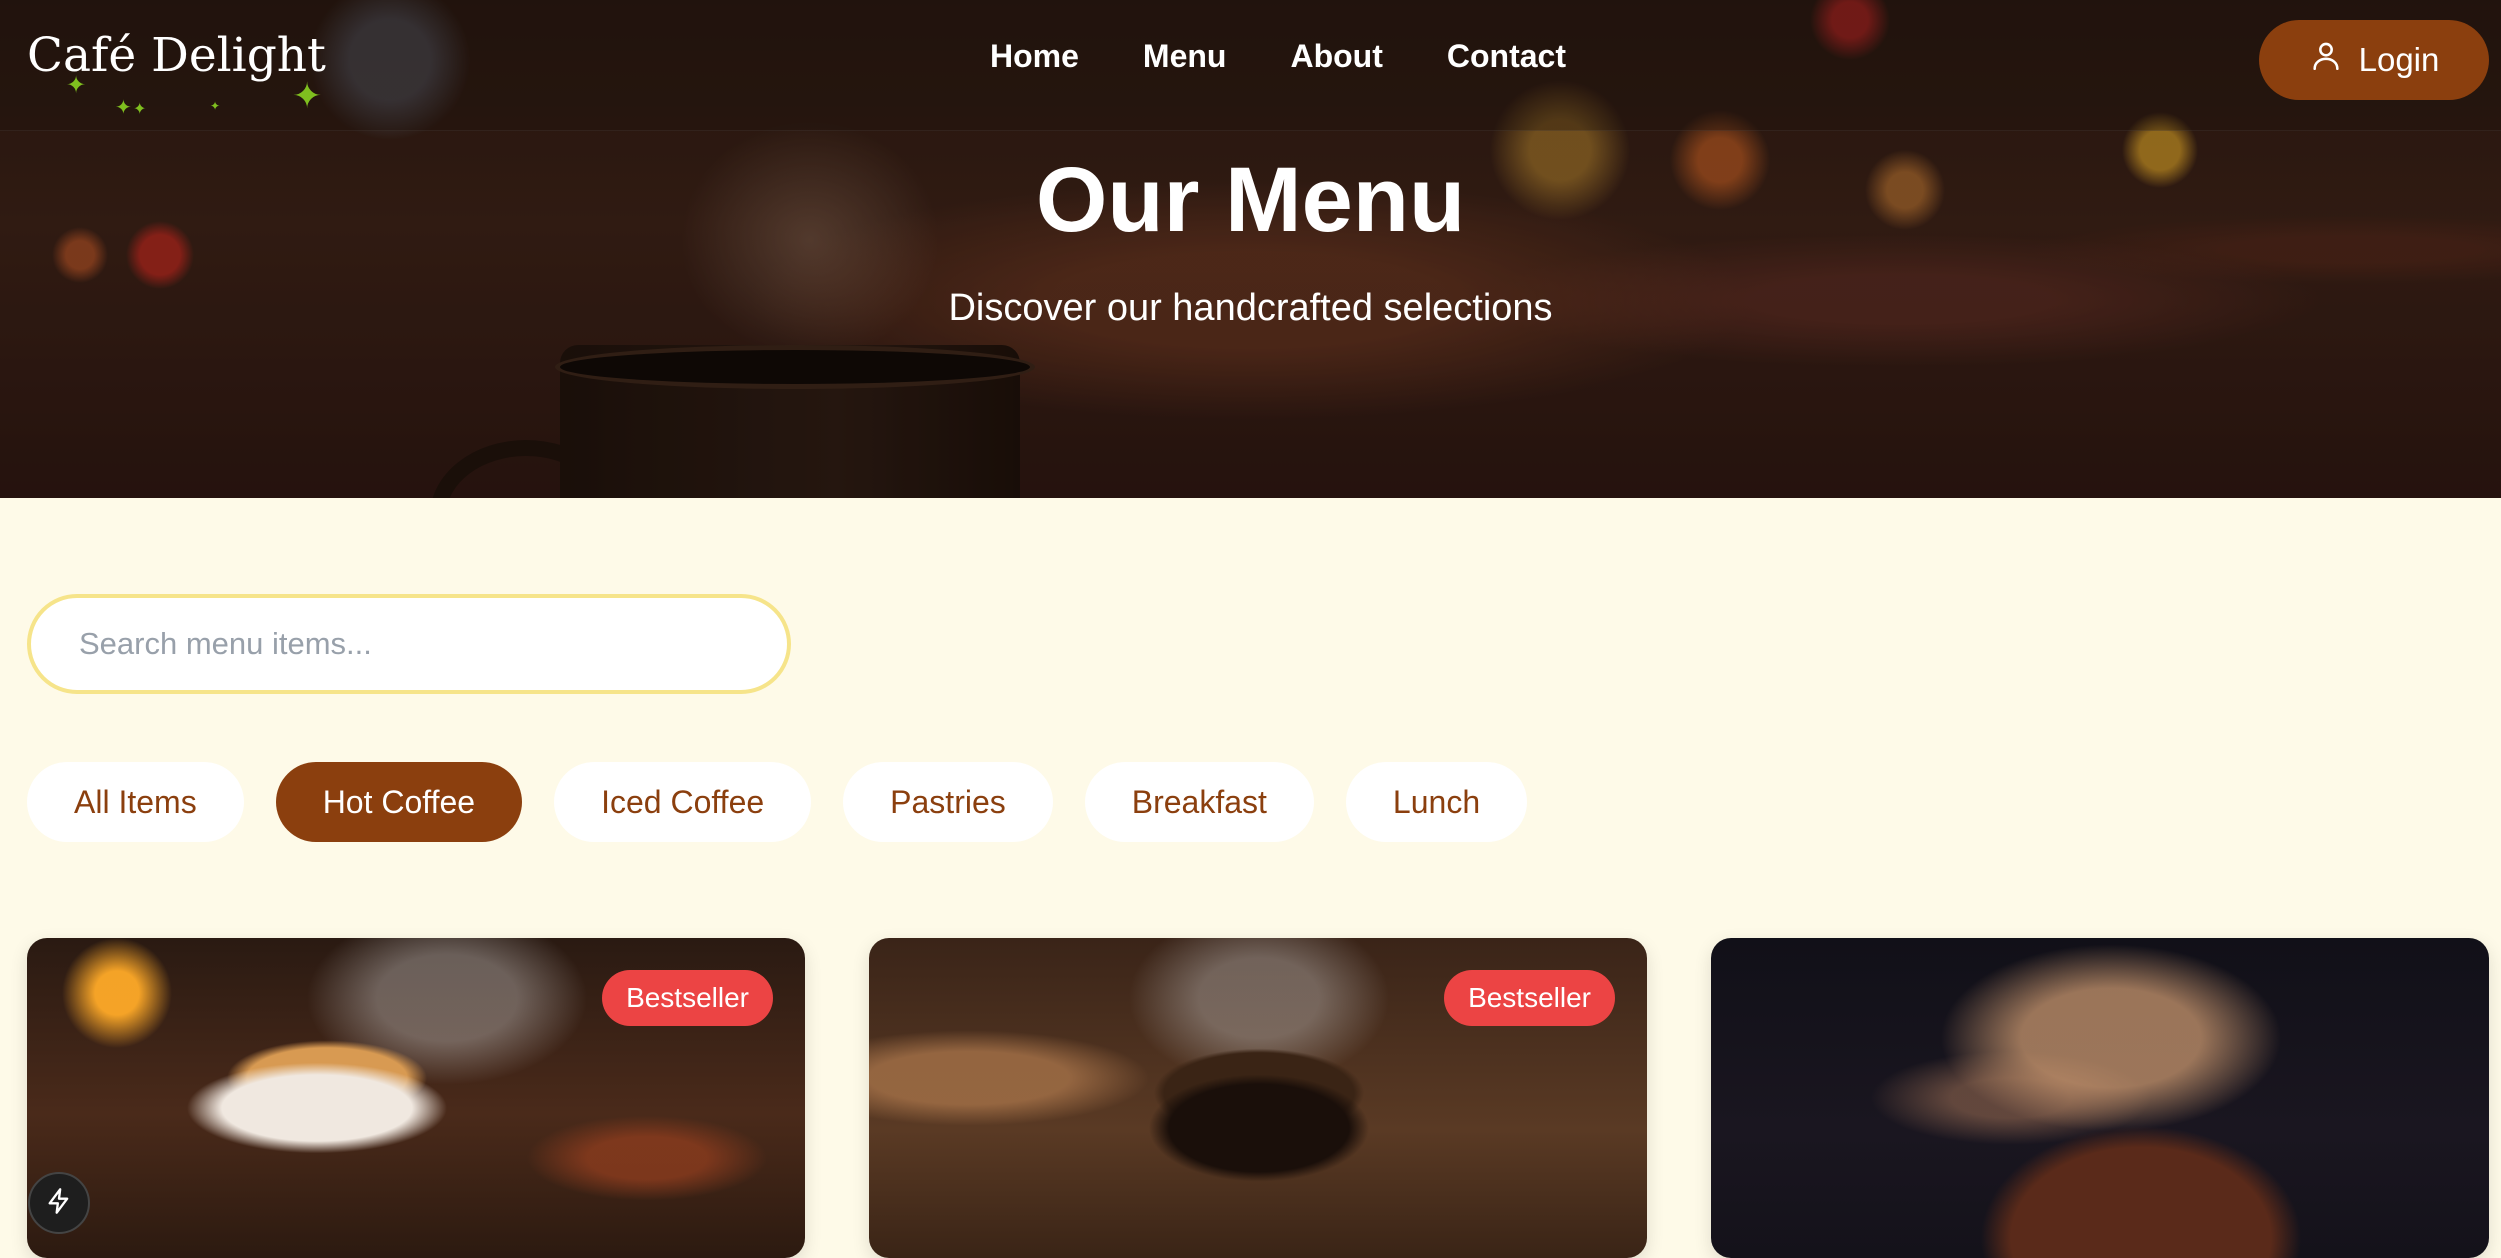  Describe the element at coordinates (1278, 56) in the screenshot. I see `nav-links: Home Menu About Contact` at that location.